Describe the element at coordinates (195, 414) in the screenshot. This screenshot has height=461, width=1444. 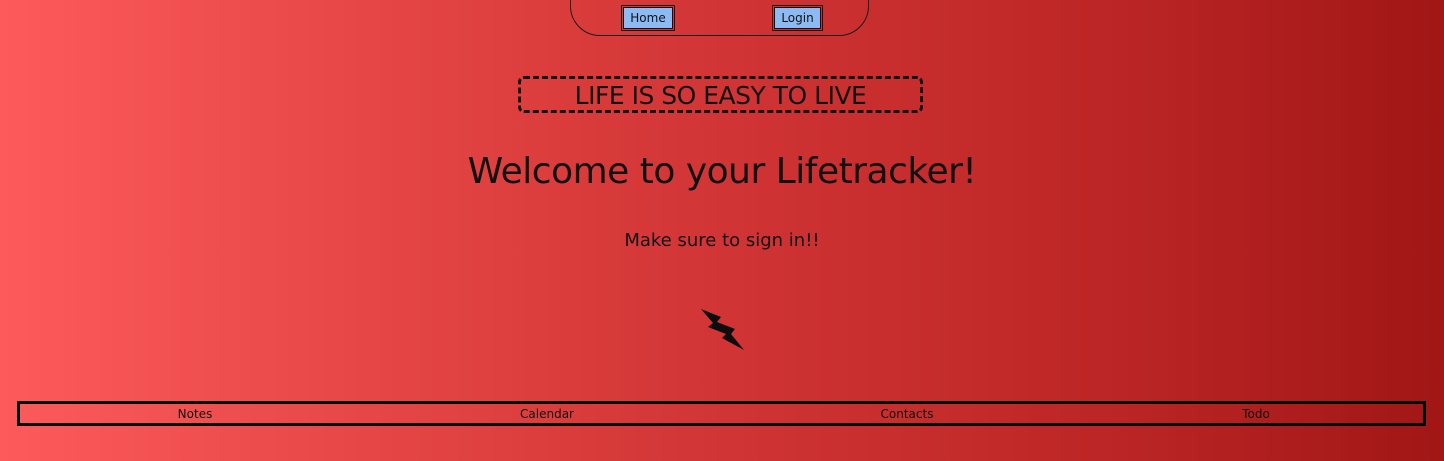
I see `footer-link-notes: Notes` at that location.